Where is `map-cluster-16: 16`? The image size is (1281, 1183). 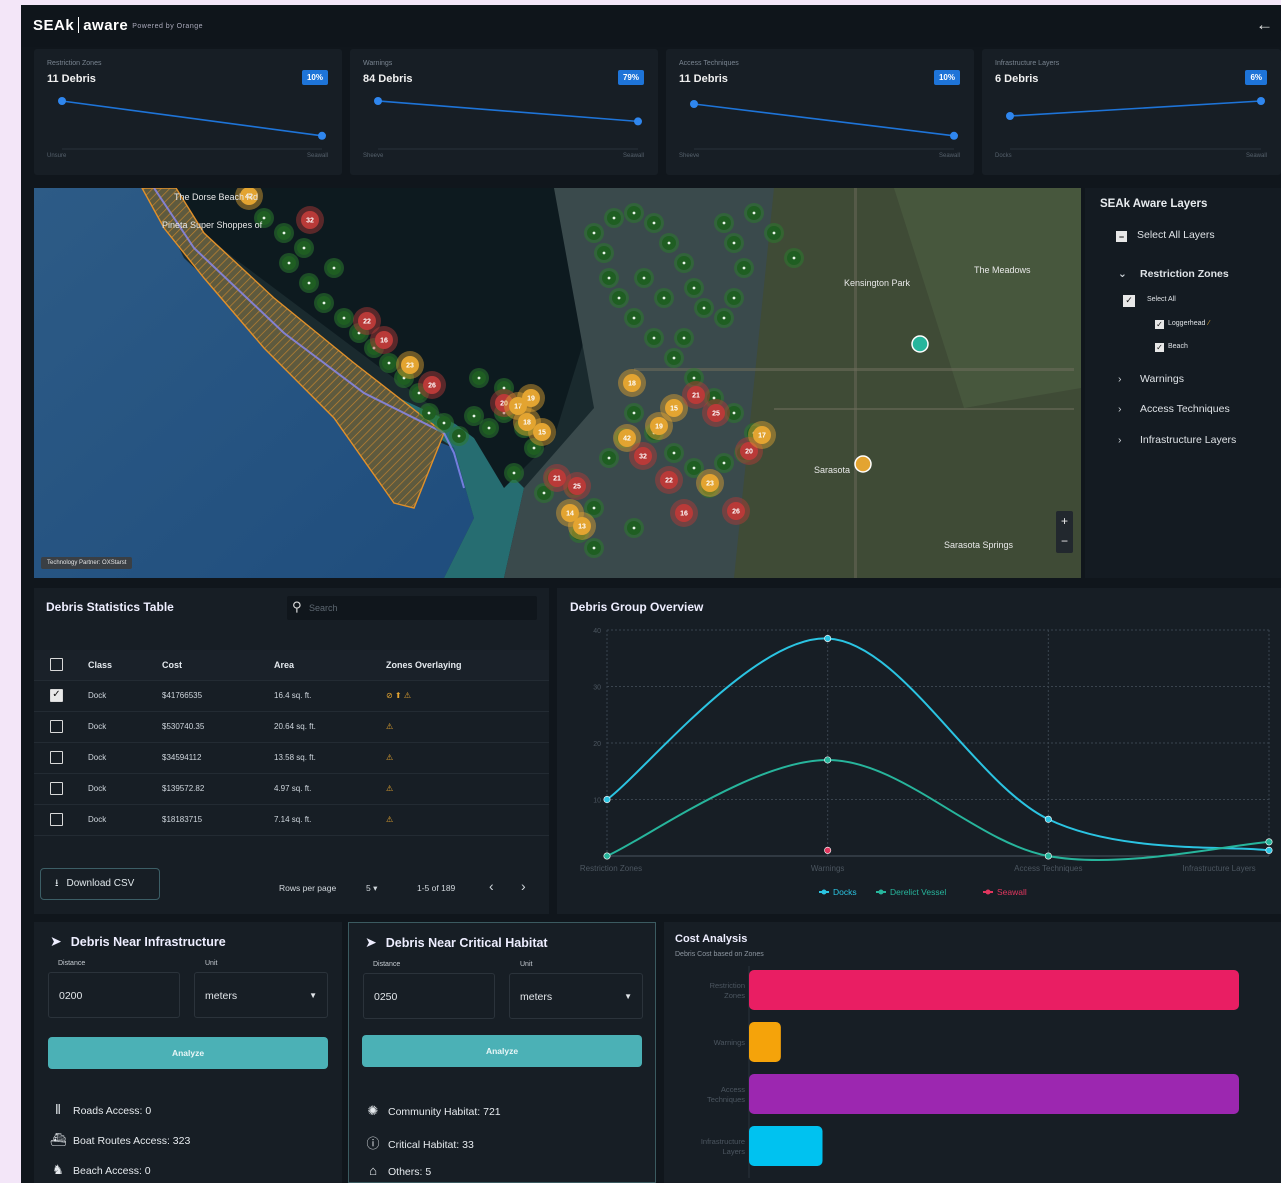 map-cluster-16: 16 is located at coordinates (684, 513).